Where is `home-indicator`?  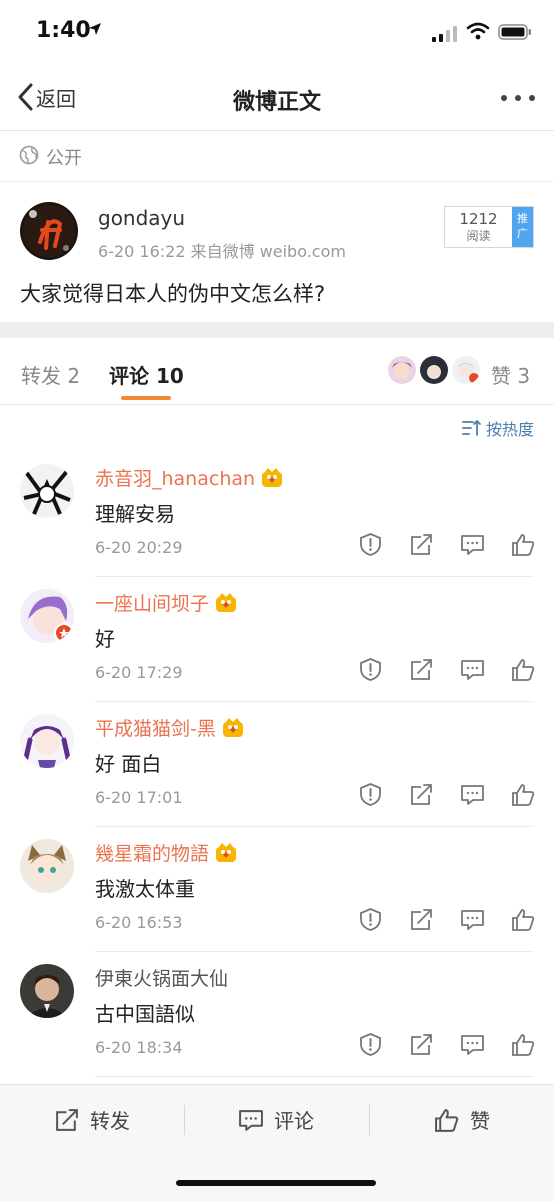
home-indicator is located at coordinates (276, 1183).